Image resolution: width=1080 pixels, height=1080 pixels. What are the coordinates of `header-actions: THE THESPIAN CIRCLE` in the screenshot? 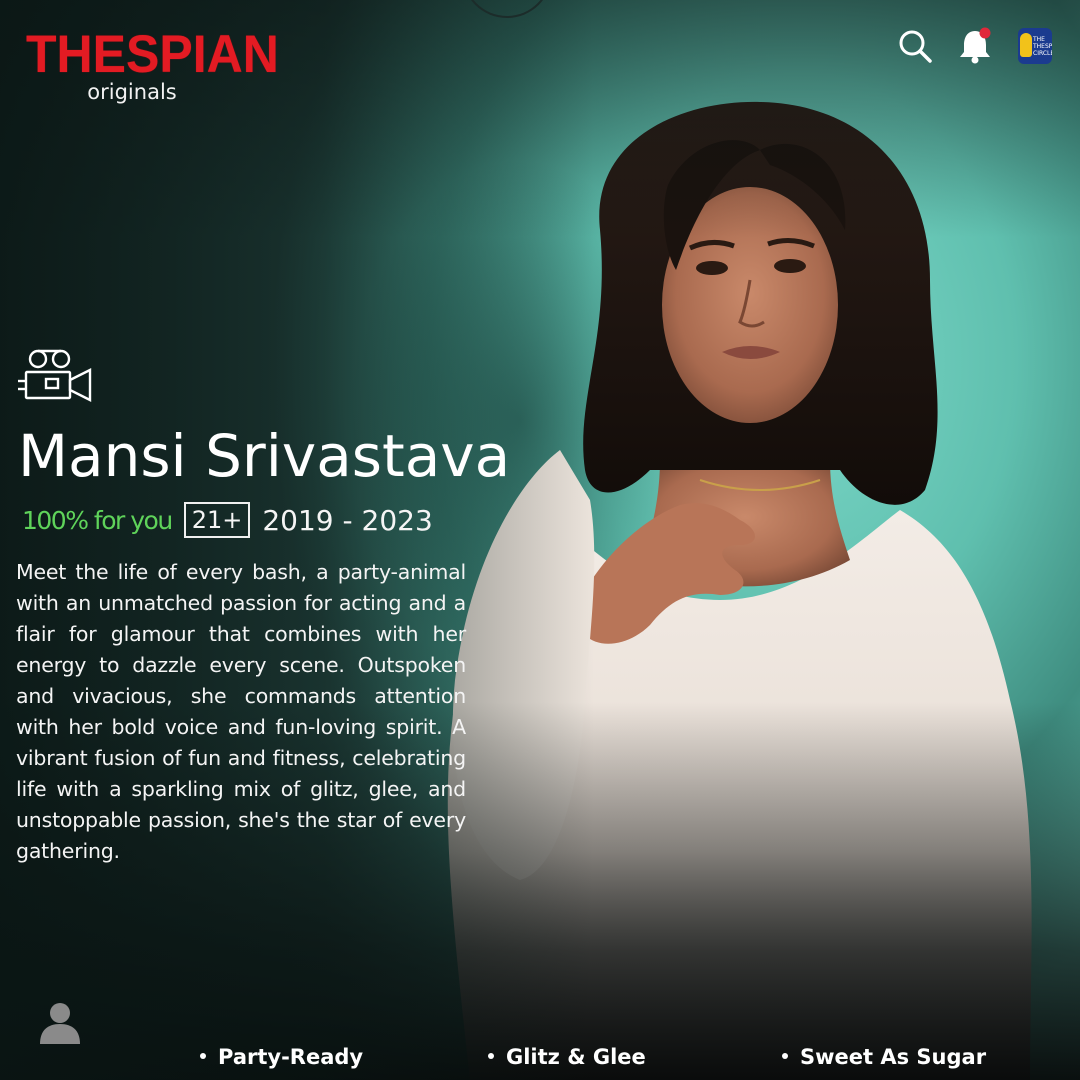 It's located at (975, 46).